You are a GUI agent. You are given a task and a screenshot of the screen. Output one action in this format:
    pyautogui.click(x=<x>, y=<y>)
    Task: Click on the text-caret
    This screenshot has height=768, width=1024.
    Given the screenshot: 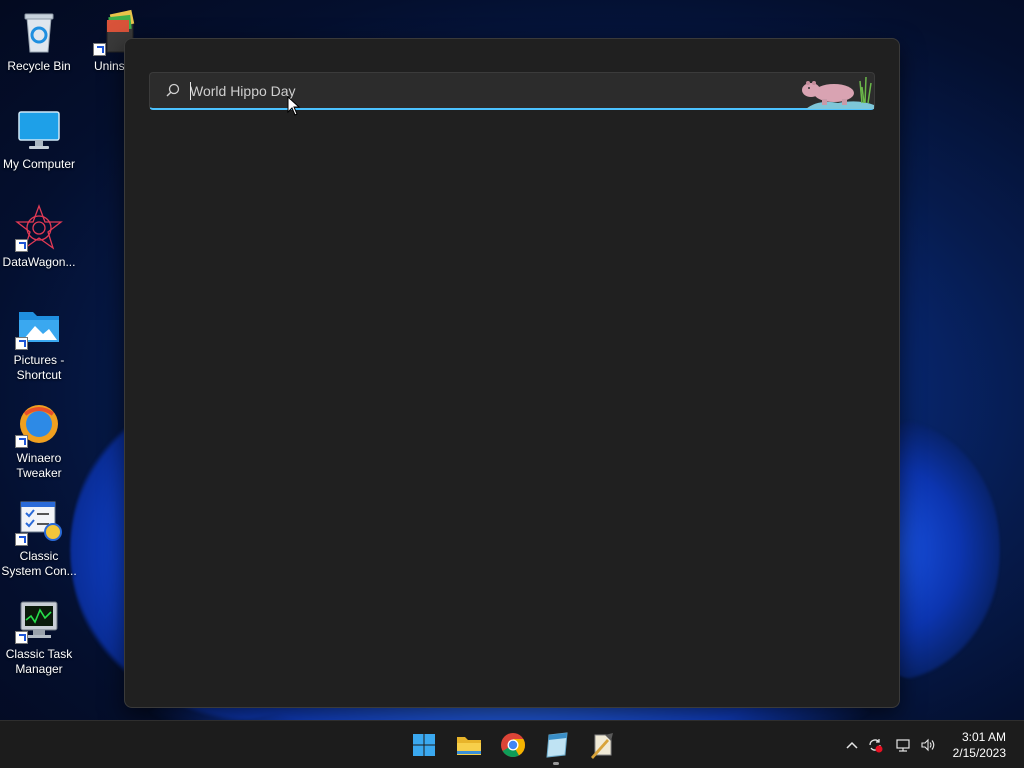 What is the action you would take?
    pyautogui.click(x=190, y=91)
    